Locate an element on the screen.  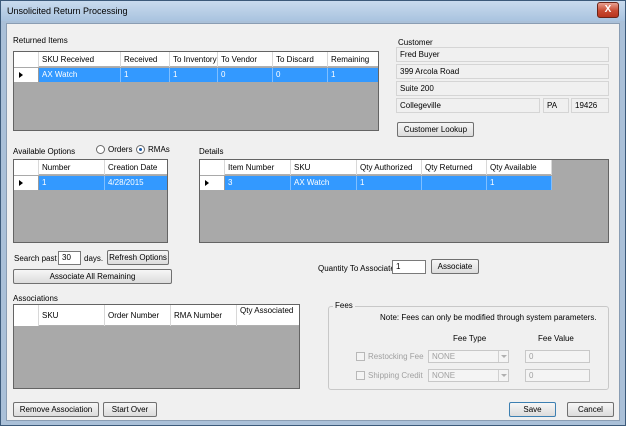
cell-to-vendor: 0 is located at coordinates (245, 75).